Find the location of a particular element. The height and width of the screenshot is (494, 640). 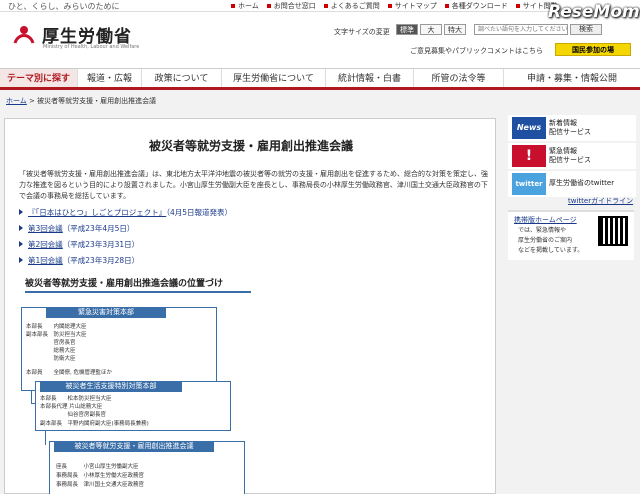

tagline: ひと、くらし、みらいのために is located at coordinates (64, 6).